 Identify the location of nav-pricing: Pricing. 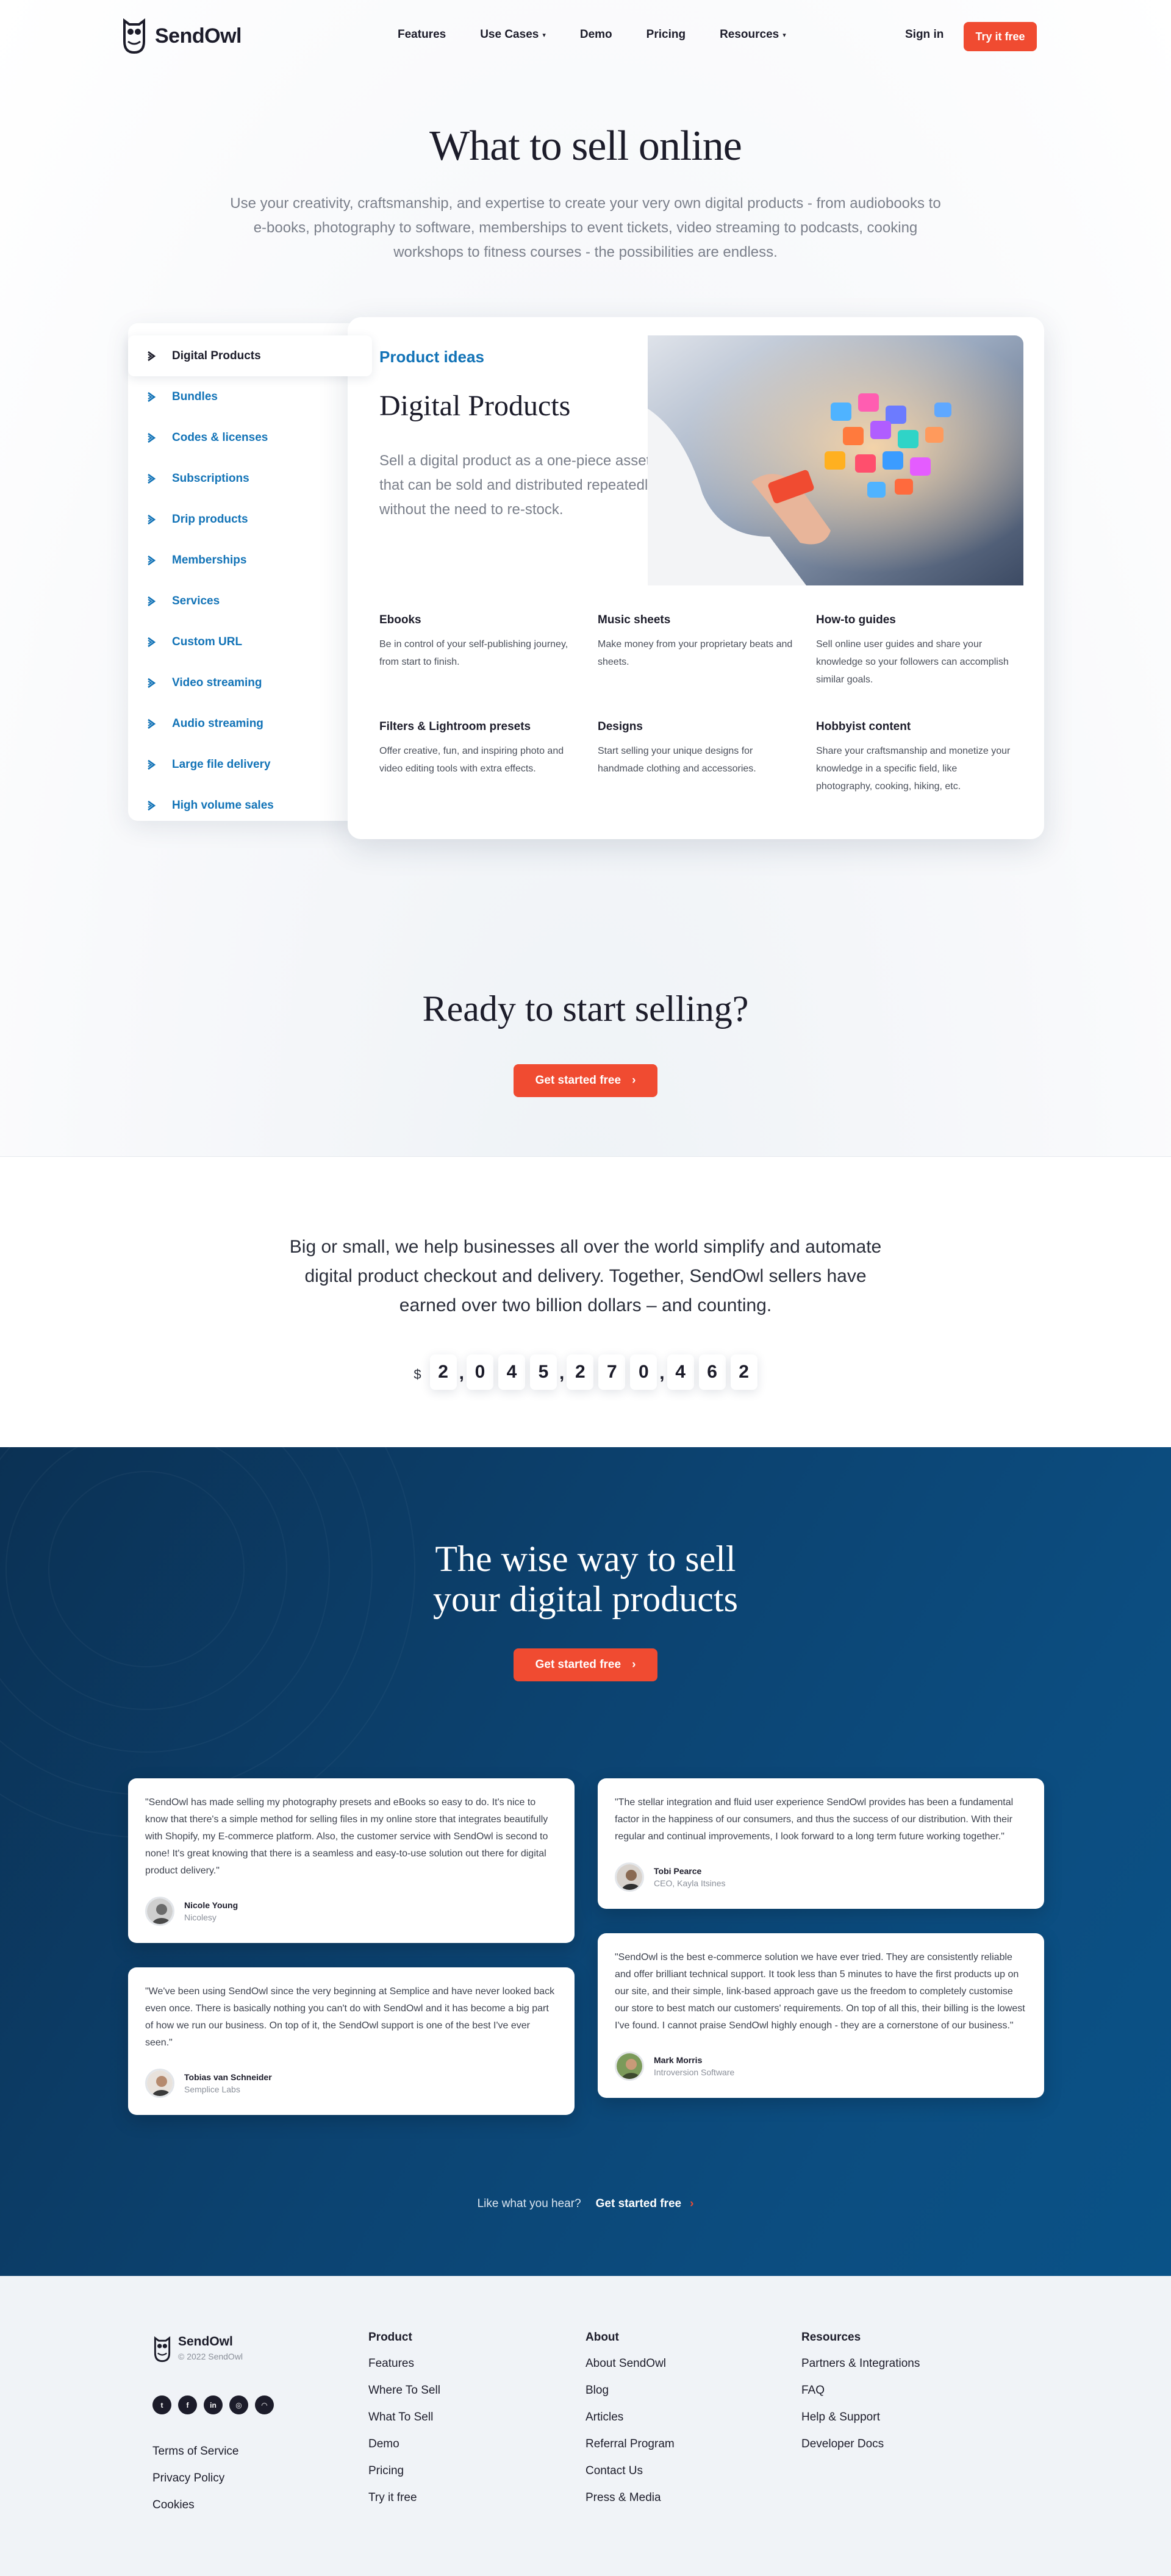
(666, 34).